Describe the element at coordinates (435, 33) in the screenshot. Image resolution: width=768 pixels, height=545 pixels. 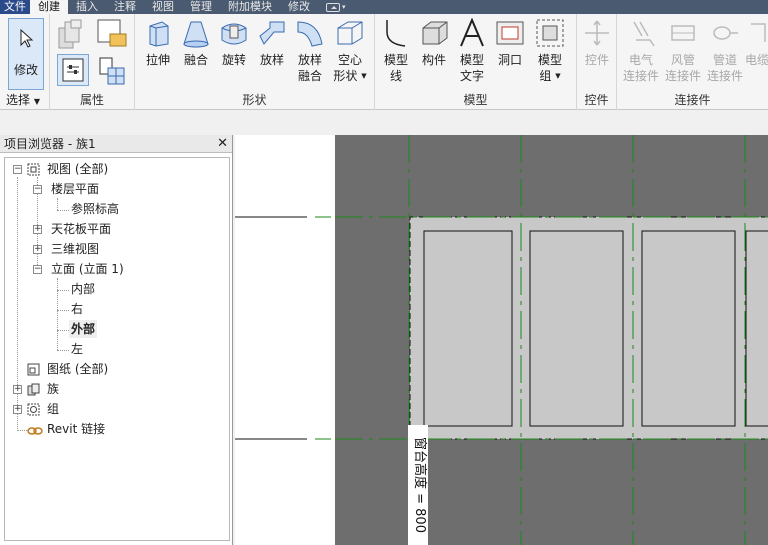
I see `component-icon` at that location.